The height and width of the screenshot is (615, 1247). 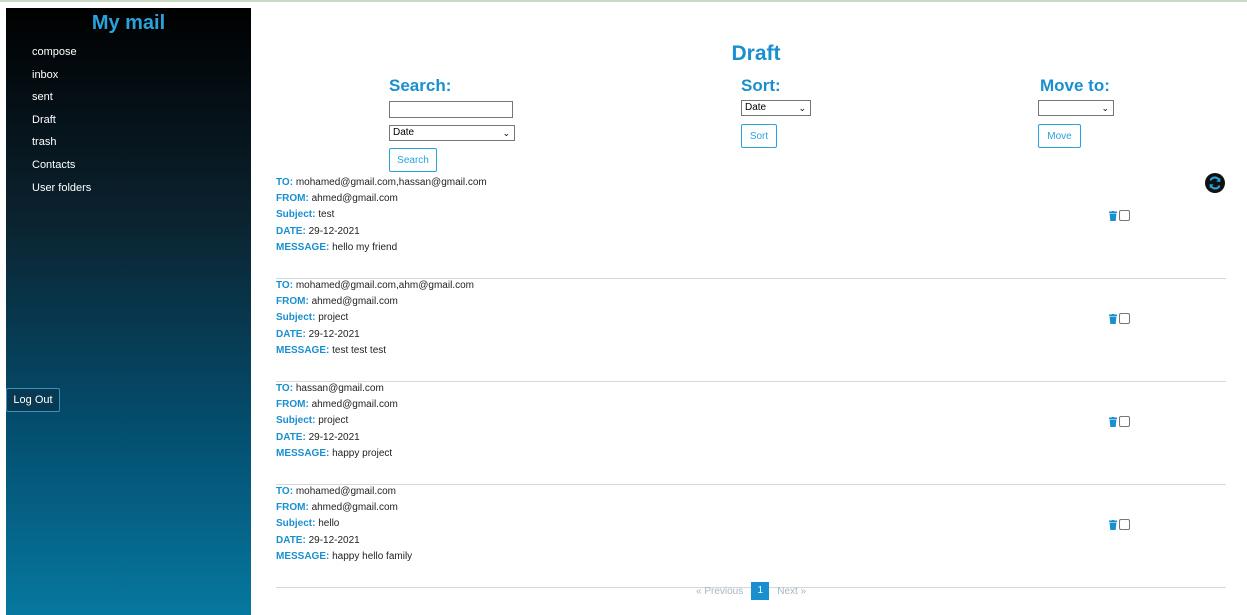 I want to click on app-brand: My mail, so click(x=128, y=23).